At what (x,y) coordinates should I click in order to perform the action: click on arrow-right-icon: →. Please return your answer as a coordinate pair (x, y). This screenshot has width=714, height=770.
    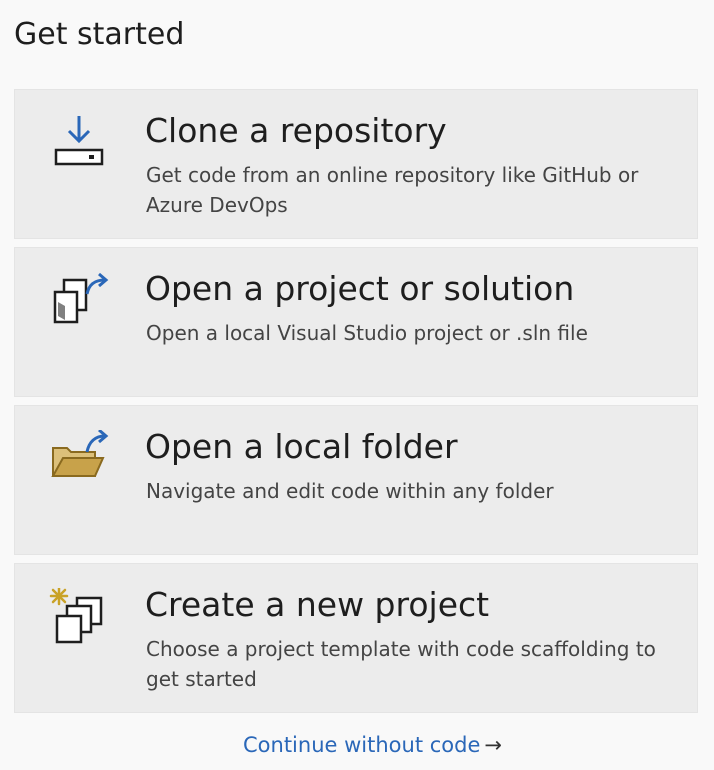
    Looking at the image, I should click on (493, 745).